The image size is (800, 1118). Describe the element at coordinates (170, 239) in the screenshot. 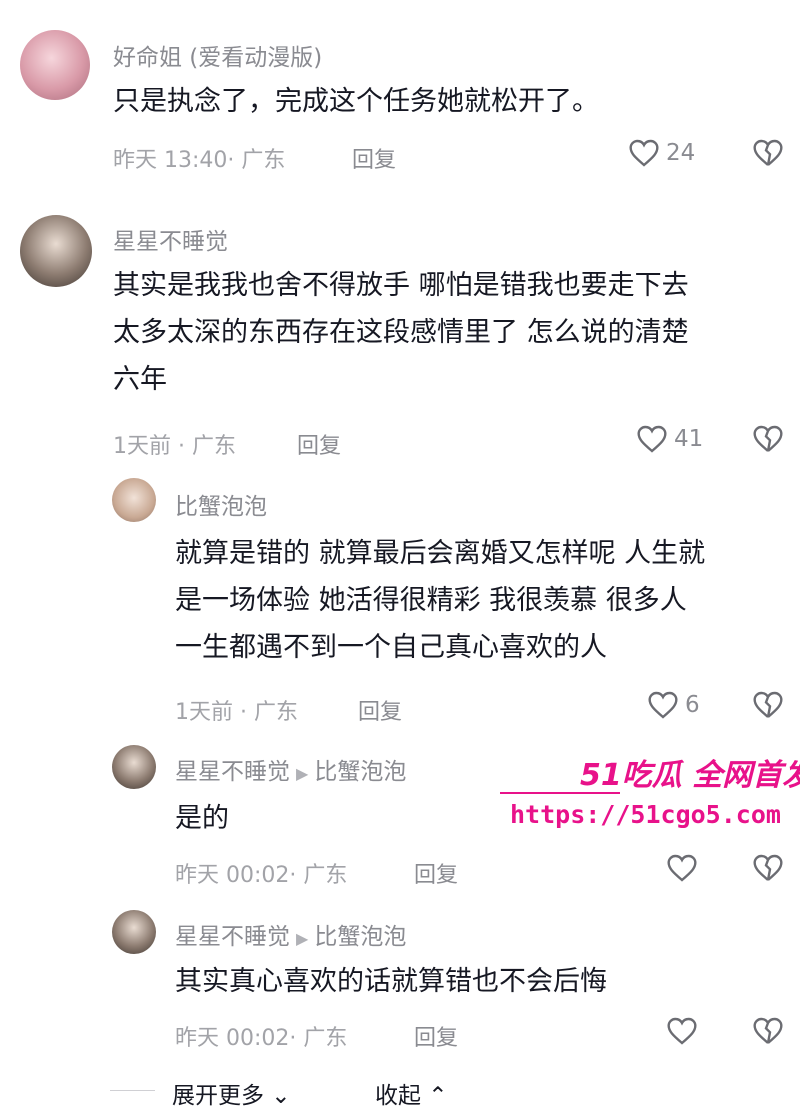

I see `comment-username: 星星不睡觉` at that location.